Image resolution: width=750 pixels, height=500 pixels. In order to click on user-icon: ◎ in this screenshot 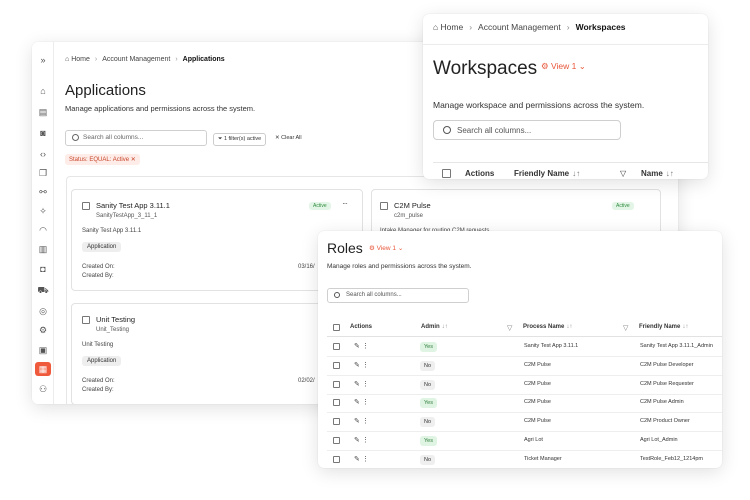, I will do `click(43, 311)`.